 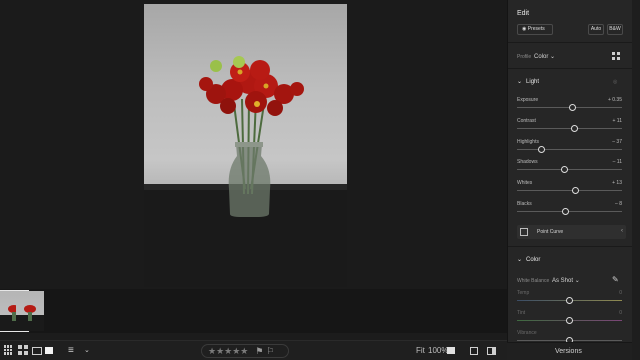 What do you see at coordinates (528, 100) in the screenshot?
I see `slider-label: Exposure` at bounding box center [528, 100].